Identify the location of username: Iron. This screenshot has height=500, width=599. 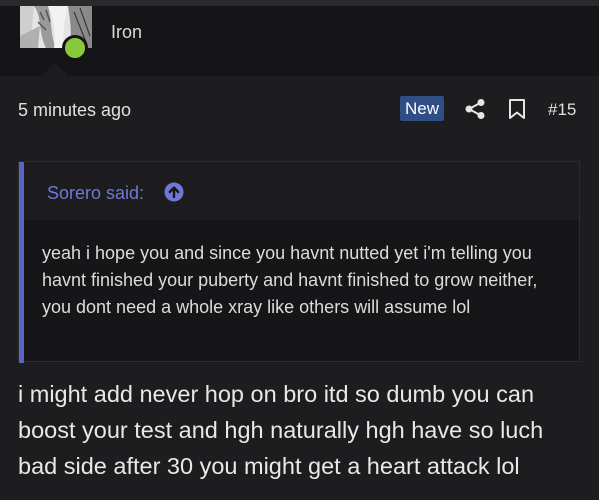
(126, 32).